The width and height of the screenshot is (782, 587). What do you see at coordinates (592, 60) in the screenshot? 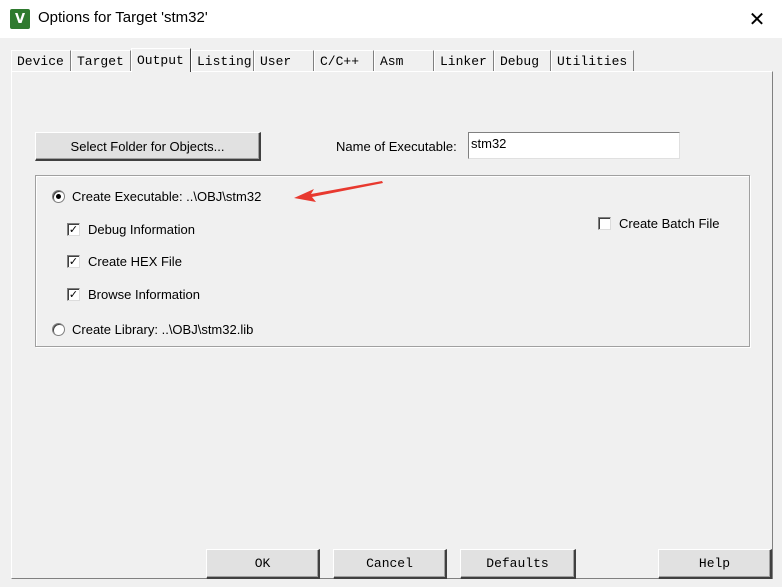
I see `tab-utilities: Utilities` at bounding box center [592, 60].